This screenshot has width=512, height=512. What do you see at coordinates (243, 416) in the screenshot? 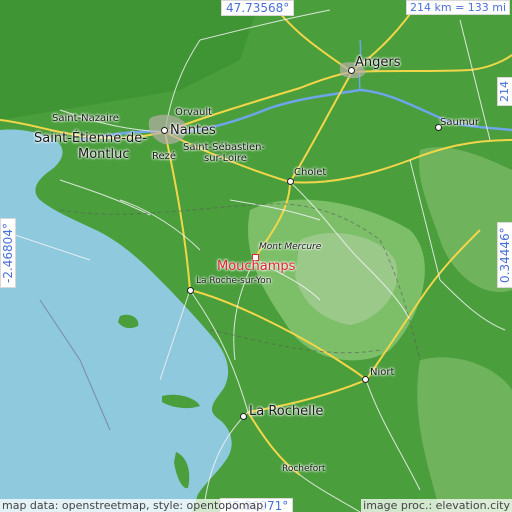
I see `la-rochelle-marker` at bounding box center [243, 416].